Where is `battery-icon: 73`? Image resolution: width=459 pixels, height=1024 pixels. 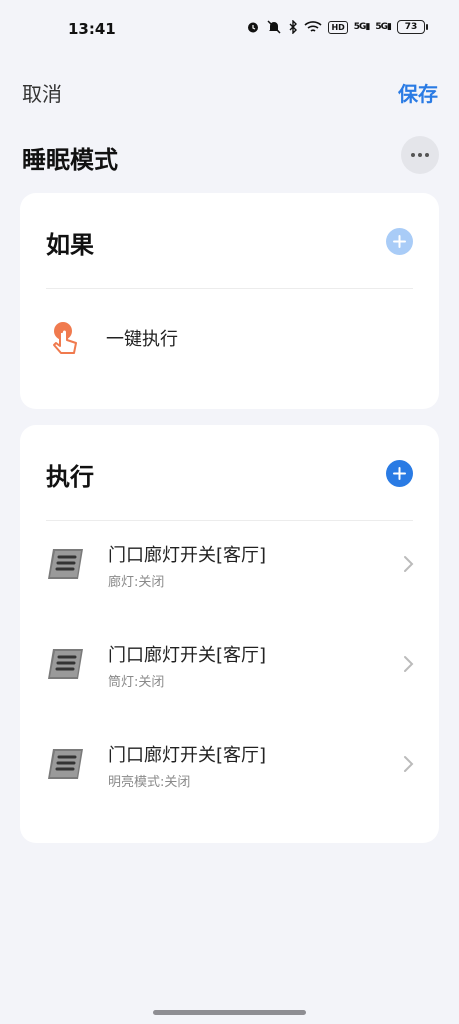
battery-icon: 73 is located at coordinates (412, 27).